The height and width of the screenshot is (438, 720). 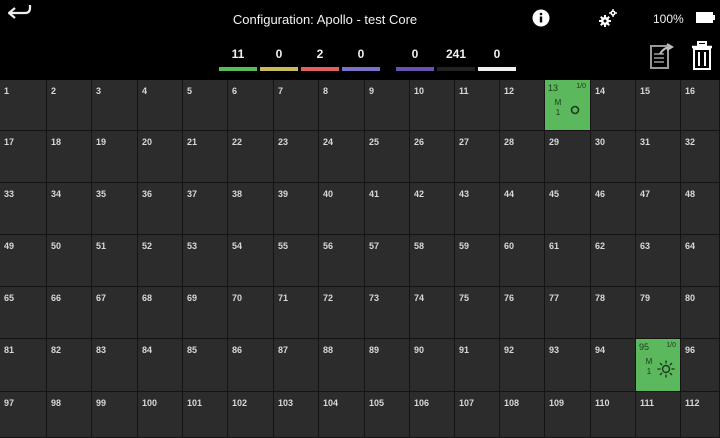 I want to click on channel-cell: 47, so click(x=658, y=209).